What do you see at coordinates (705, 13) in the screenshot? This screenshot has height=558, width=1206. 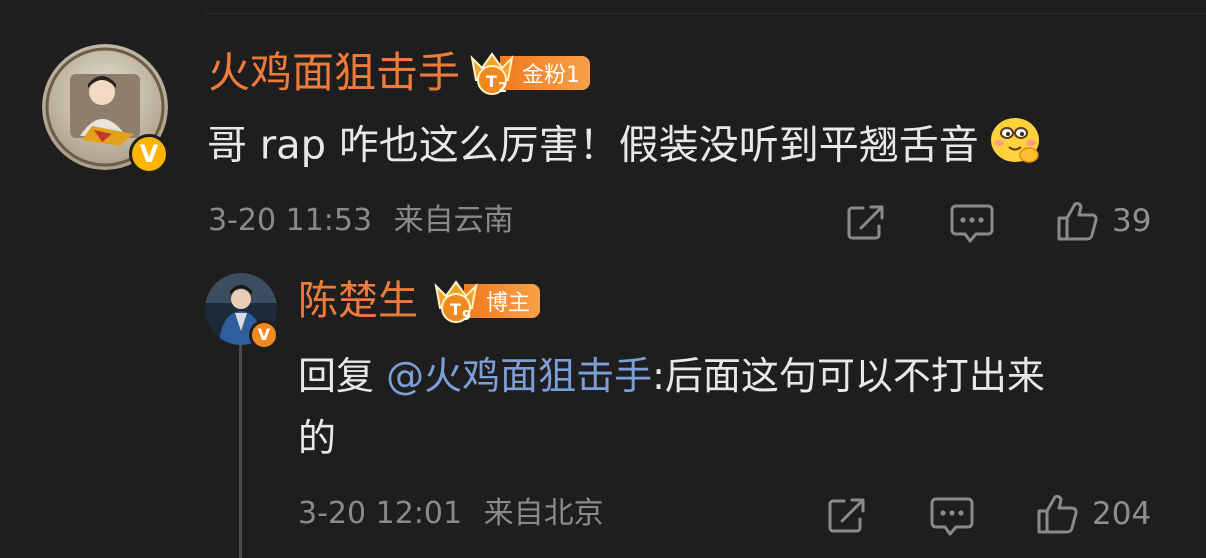 I see `top-divider` at bounding box center [705, 13].